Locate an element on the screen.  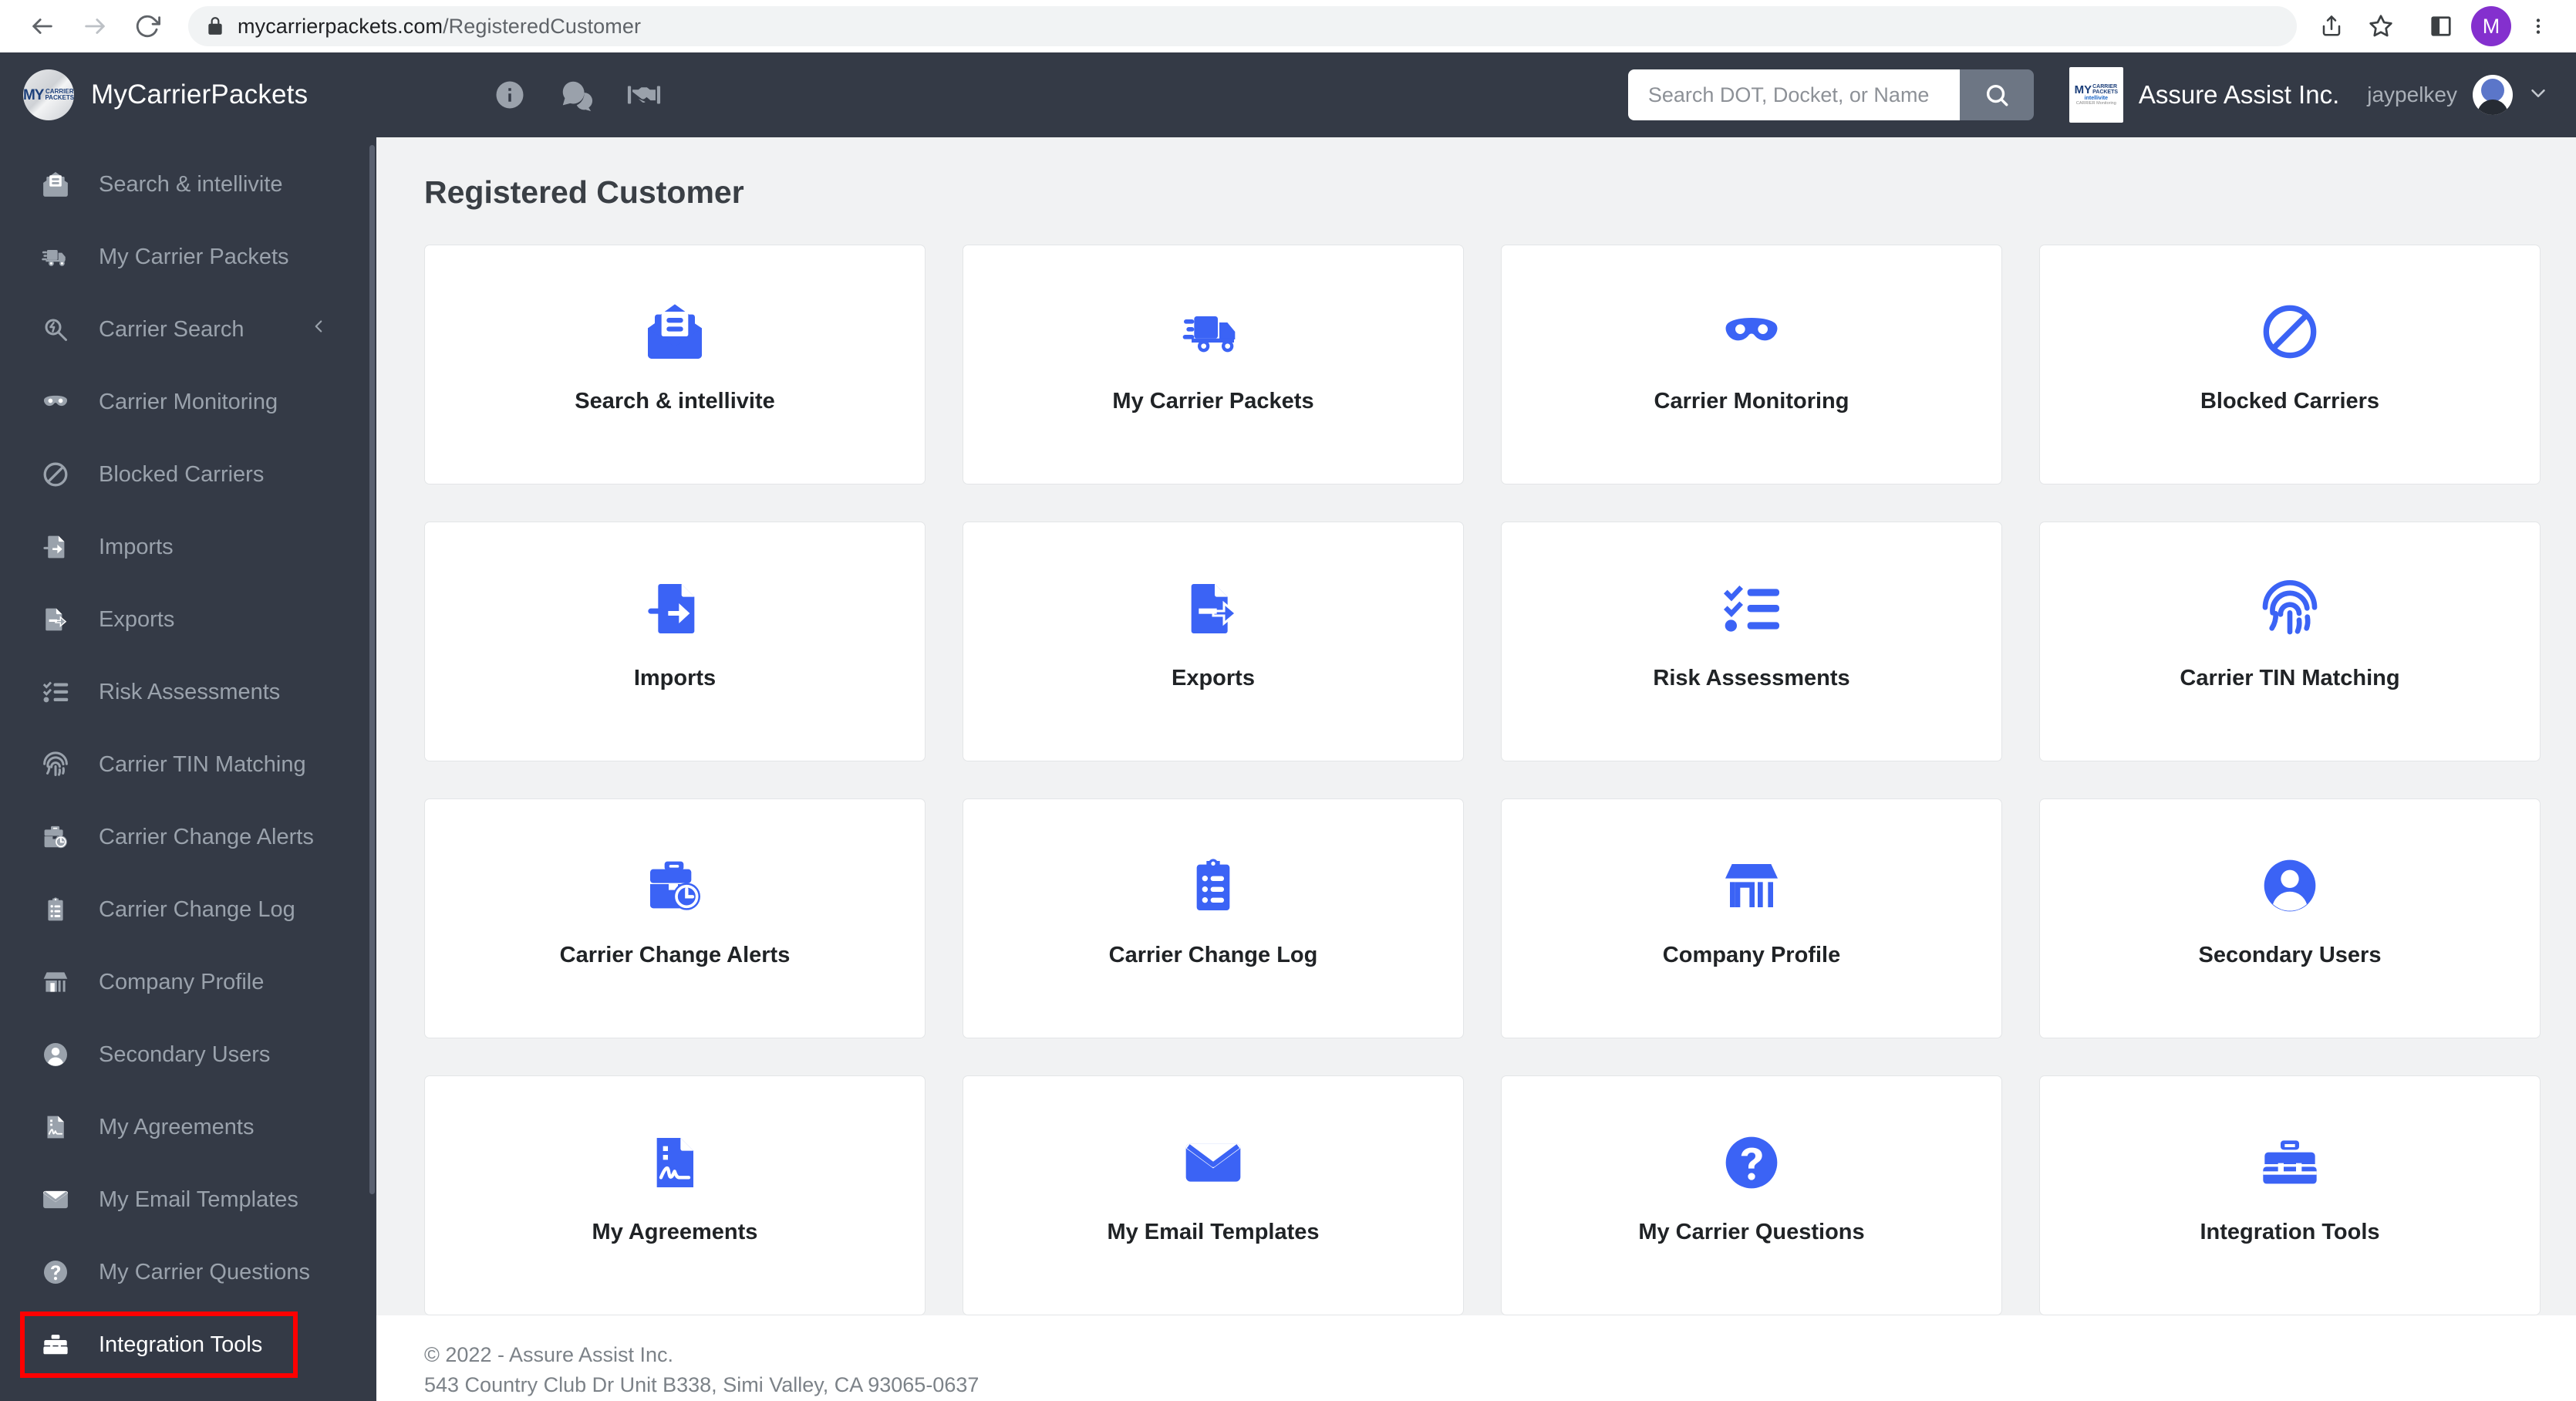
open-mail-icon is located at coordinates (55, 184).